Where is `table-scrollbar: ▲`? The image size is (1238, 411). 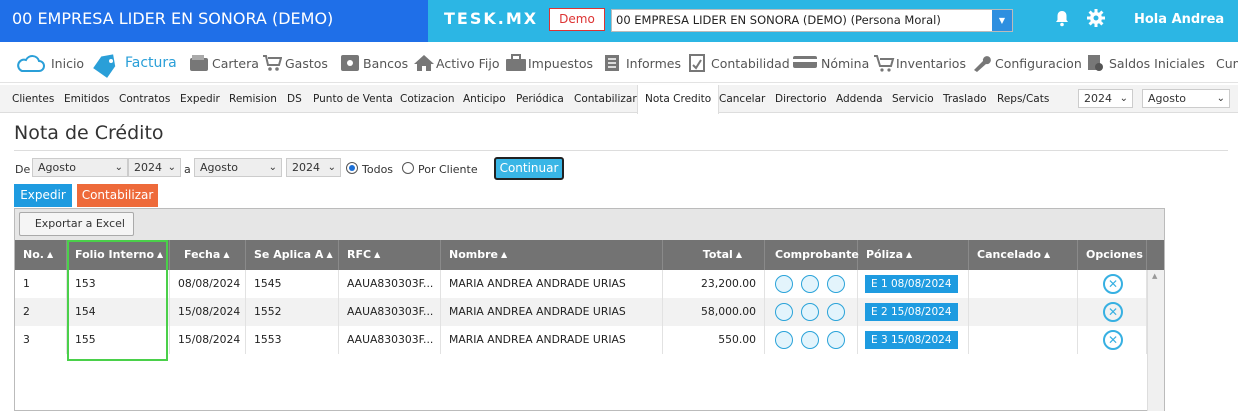
table-scrollbar: ▲ is located at coordinates (1155, 340).